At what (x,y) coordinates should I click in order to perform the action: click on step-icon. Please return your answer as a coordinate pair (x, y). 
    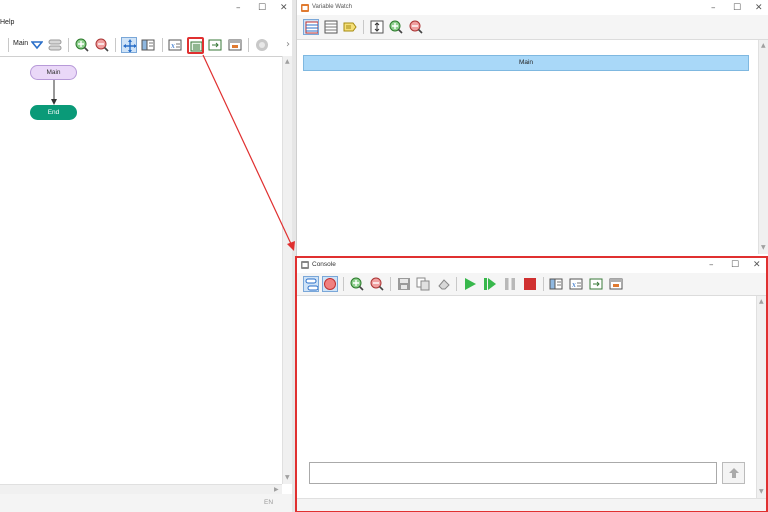
    Looking at the image, I should click on (490, 284).